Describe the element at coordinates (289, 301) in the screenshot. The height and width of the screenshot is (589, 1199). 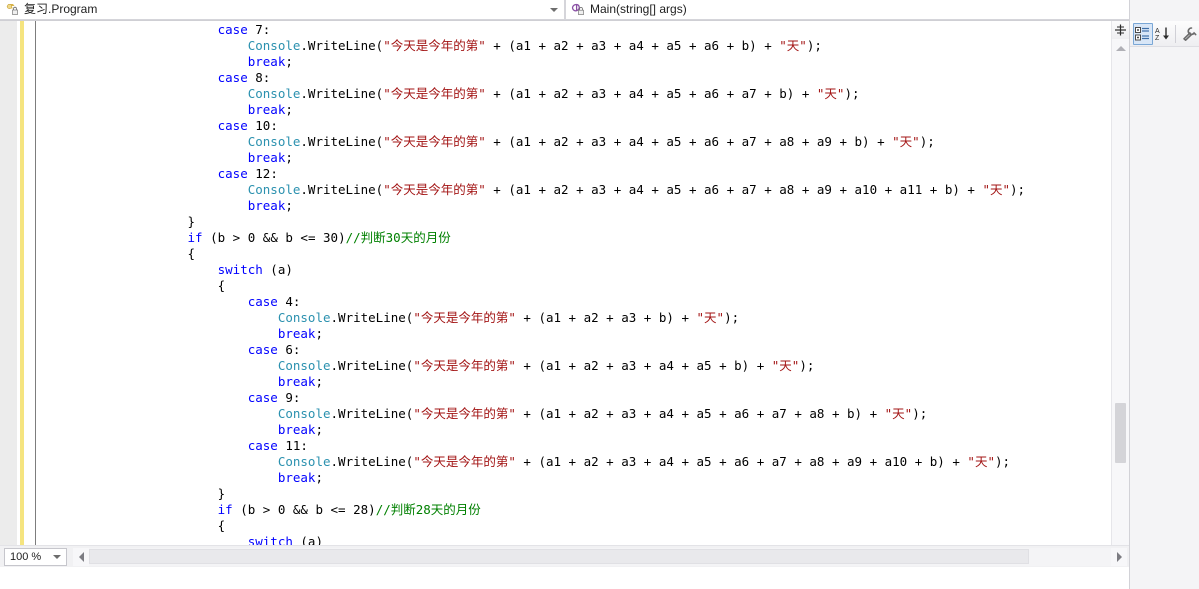
I see `code-token-num: 4` at that location.